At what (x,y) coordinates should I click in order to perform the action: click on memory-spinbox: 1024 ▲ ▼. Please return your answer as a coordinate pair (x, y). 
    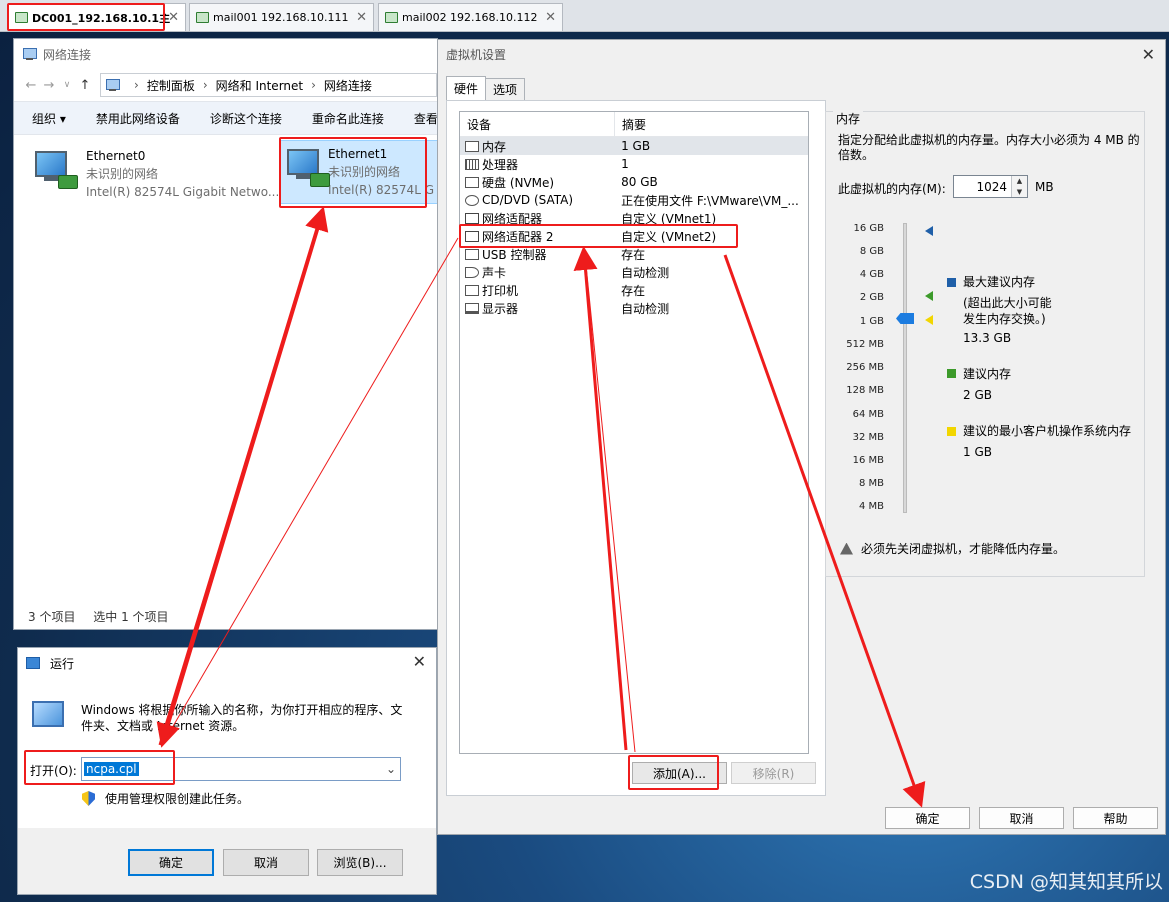
    Looking at the image, I should click on (990, 186).